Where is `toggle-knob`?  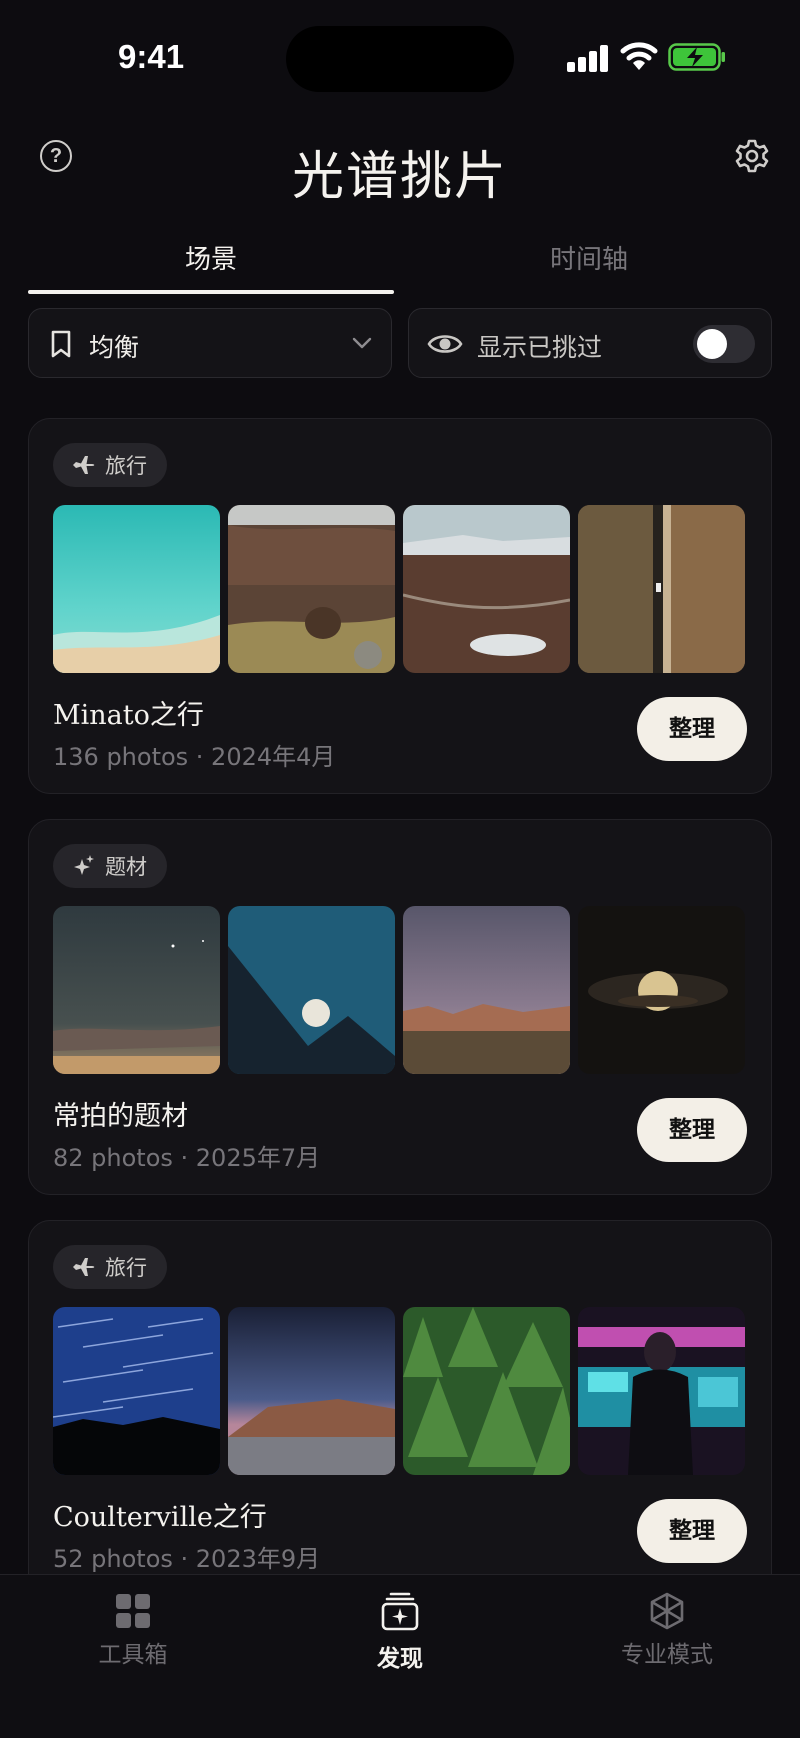 toggle-knob is located at coordinates (712, 344).